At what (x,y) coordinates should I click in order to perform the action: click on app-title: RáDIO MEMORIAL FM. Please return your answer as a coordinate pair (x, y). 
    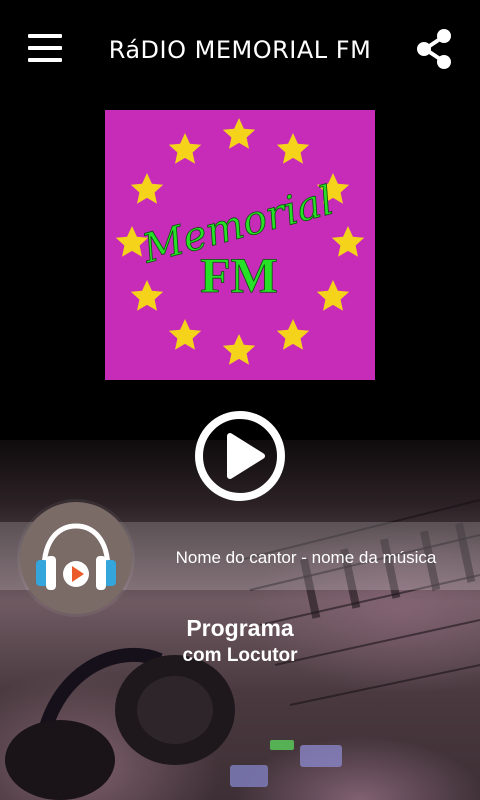
    Looking at the image, I should click on (240, 50).